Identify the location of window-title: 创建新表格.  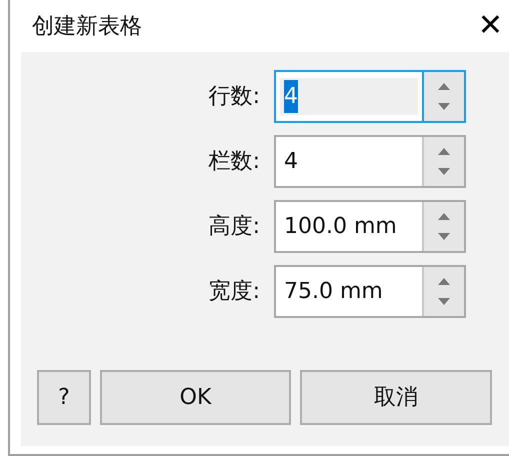
(87, 26).